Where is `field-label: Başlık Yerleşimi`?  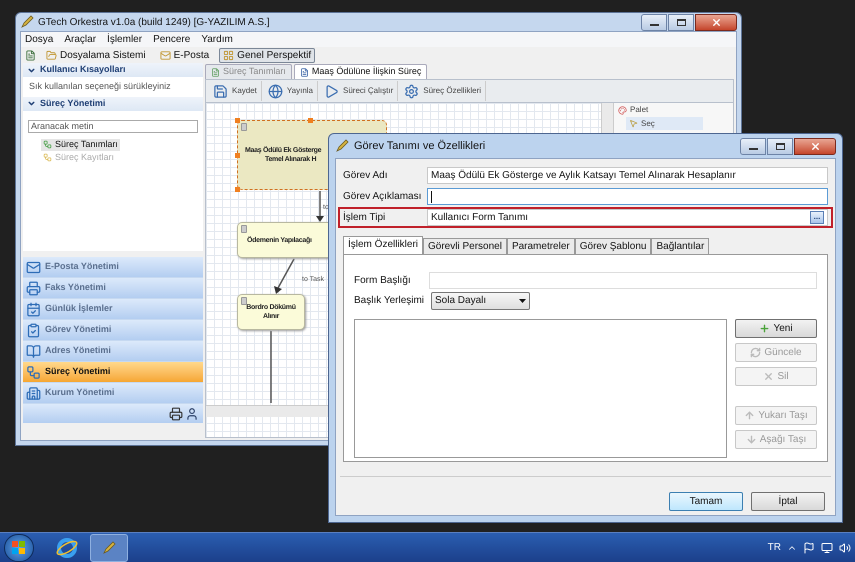
field-label: Başlık Yerleşimi is located at coordinates (390, 301).